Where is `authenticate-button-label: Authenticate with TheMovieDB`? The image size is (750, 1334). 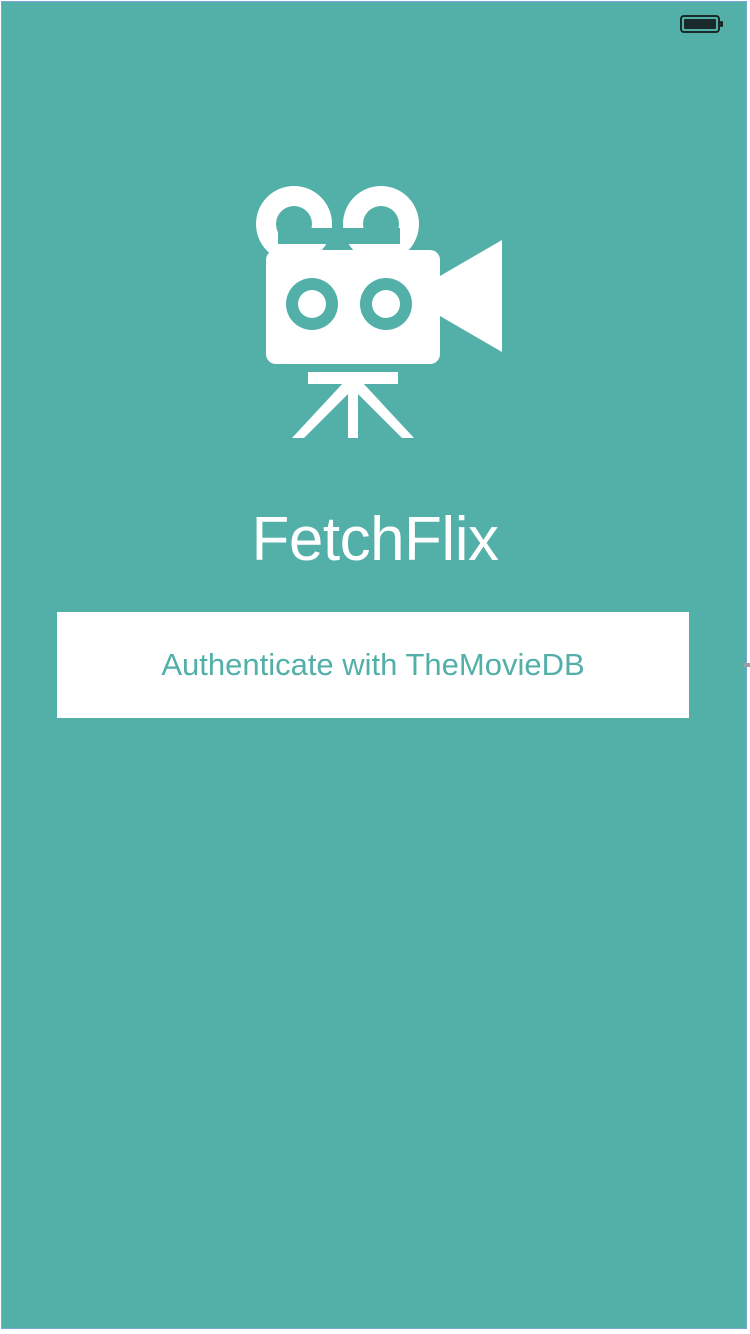 authenticate-button-label: Authenticate with TheMovieDB is located at coordinates (373, 664).